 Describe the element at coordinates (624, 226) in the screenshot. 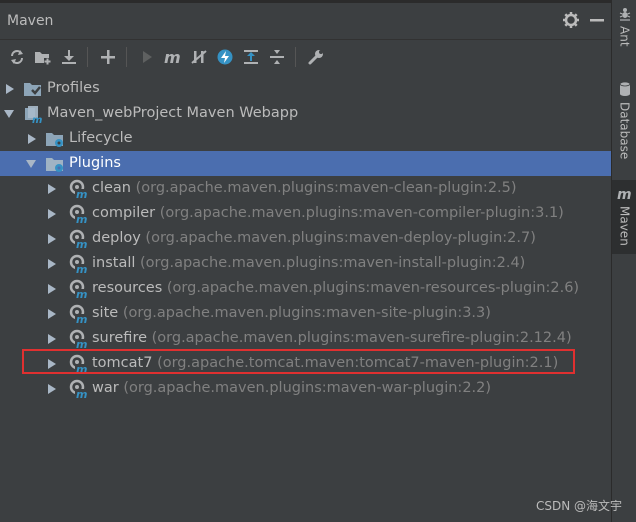

I see `side-tab-maven-label: Maven` at that location.